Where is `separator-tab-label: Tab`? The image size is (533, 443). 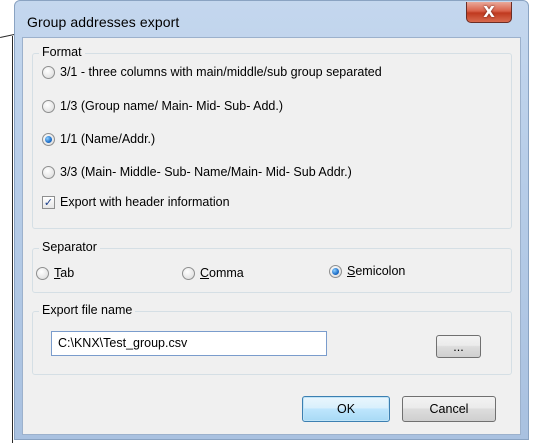 separator-tab-label: Tab is located at coordinates (64, 273).